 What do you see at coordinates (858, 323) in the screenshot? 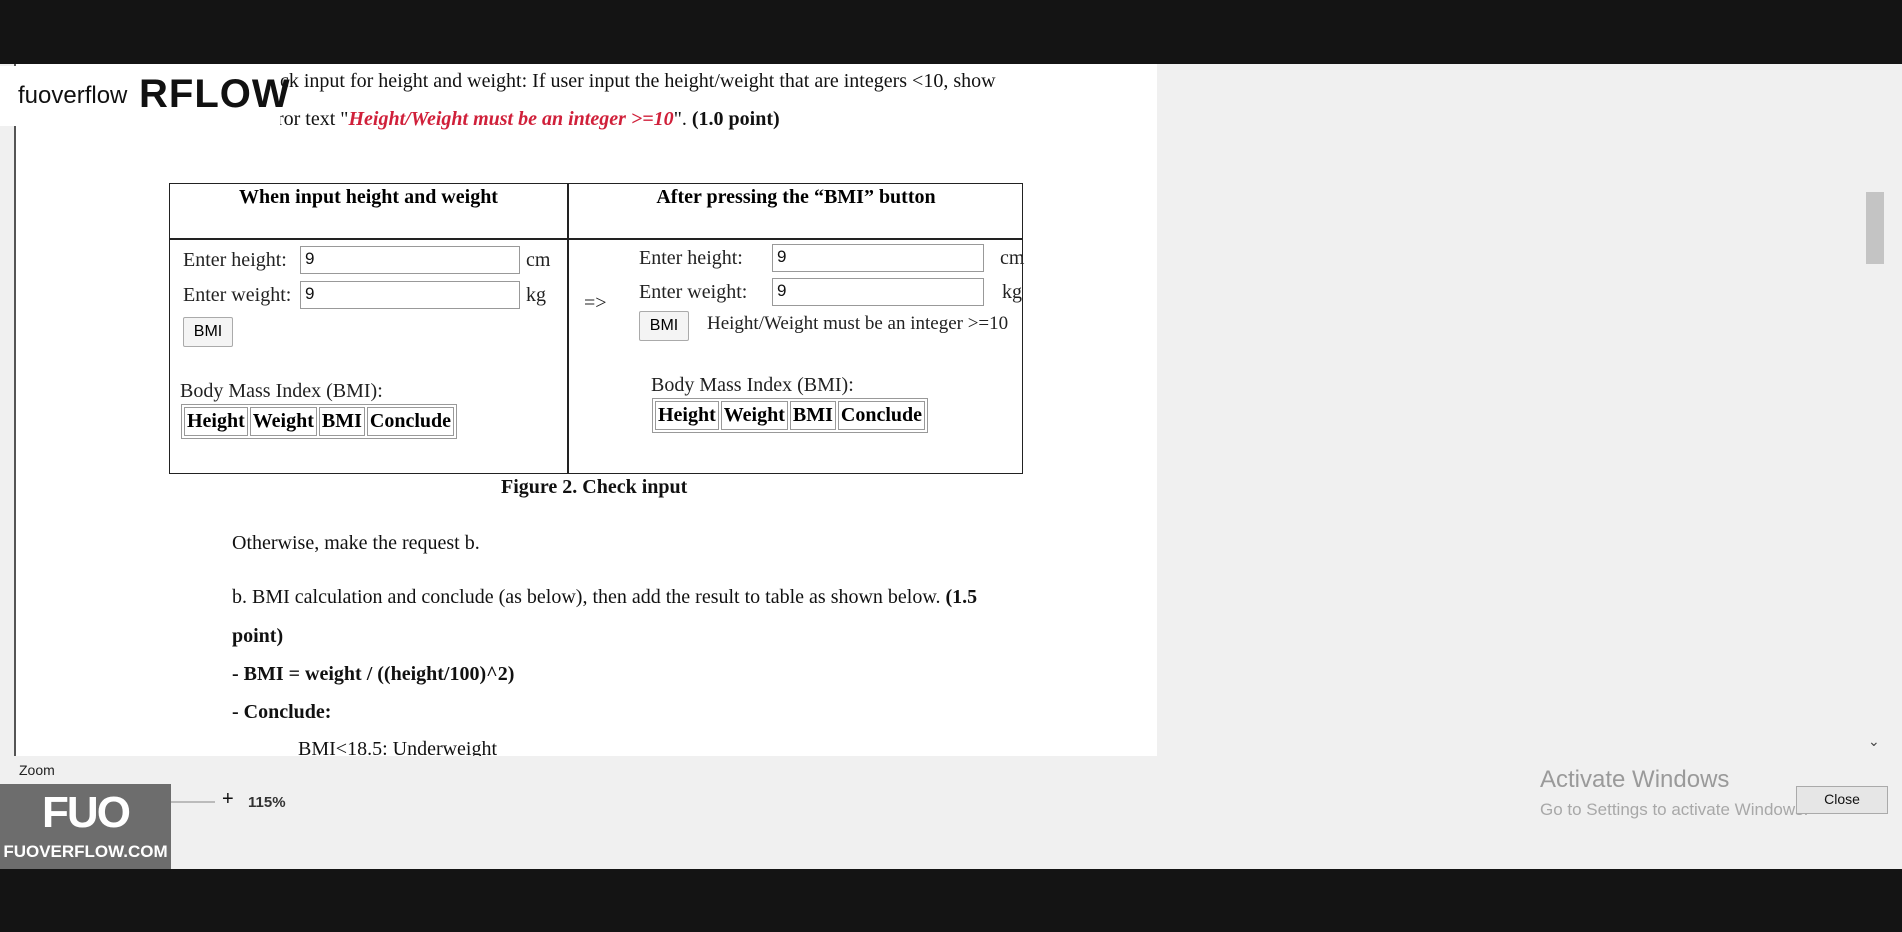
I see `right-error-message: Height/Weight must be an integer >=10` at bounding box center [858, 323].